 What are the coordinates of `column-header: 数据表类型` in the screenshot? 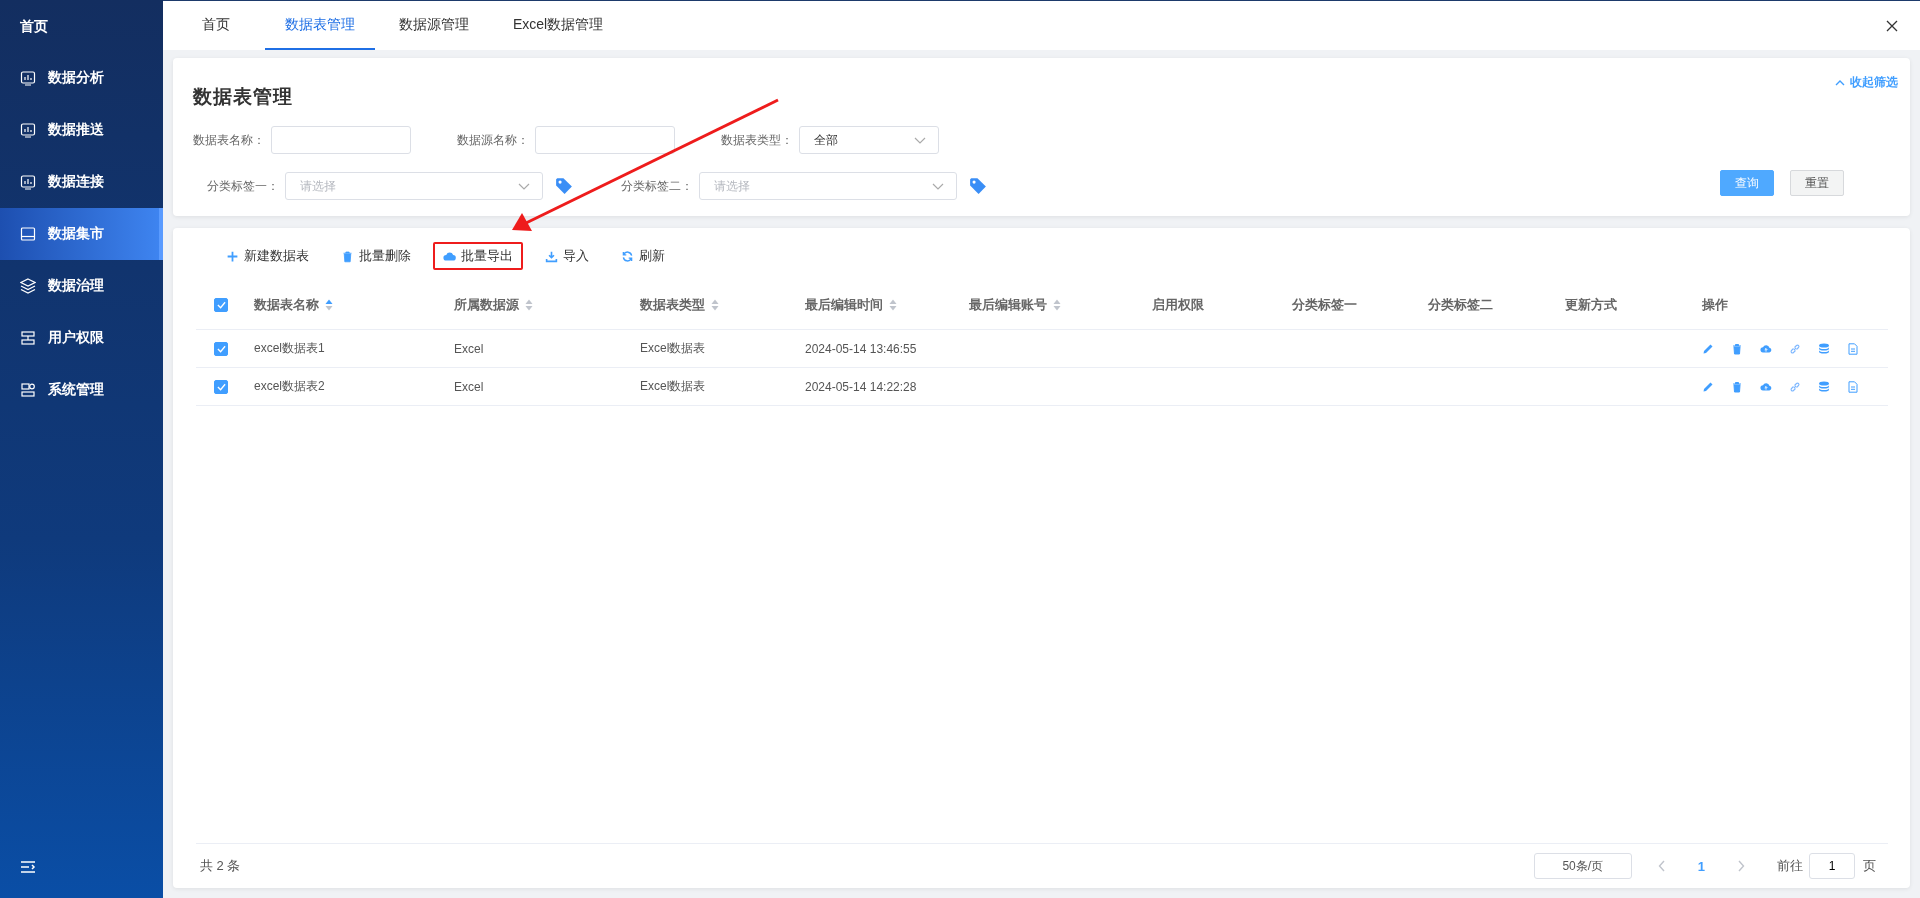 It's located at (672, 305).